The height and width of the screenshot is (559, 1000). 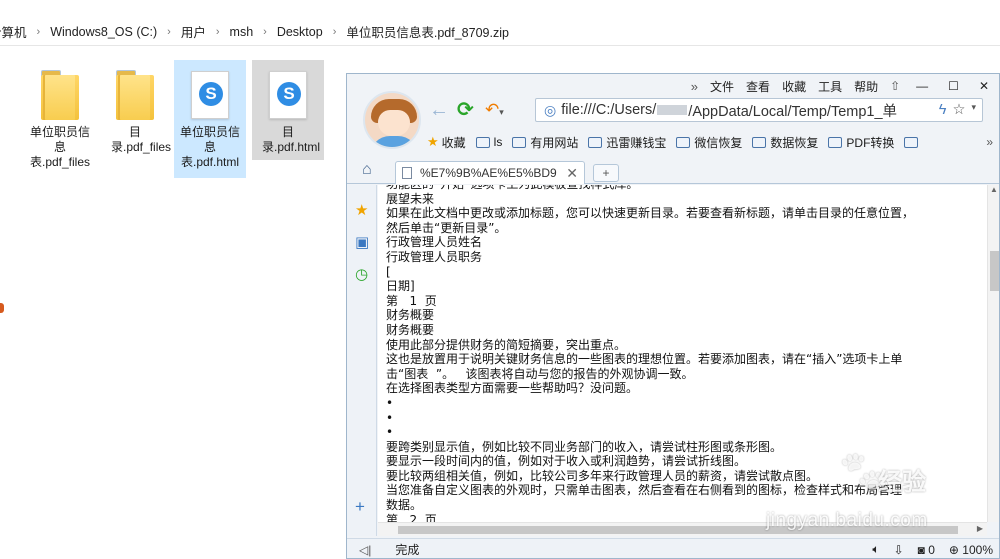 What do you see at coordinates (984, 86) in the screenshot?
I see `close-icon: ✕` at bounding box center [984, 86].